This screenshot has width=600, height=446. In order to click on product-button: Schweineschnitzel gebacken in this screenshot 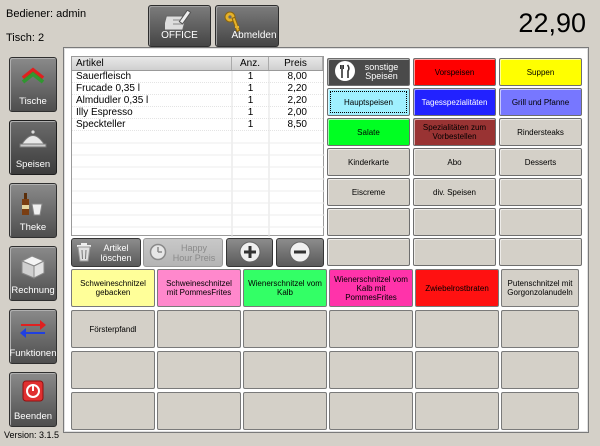, I will do `click(113, 288)`.